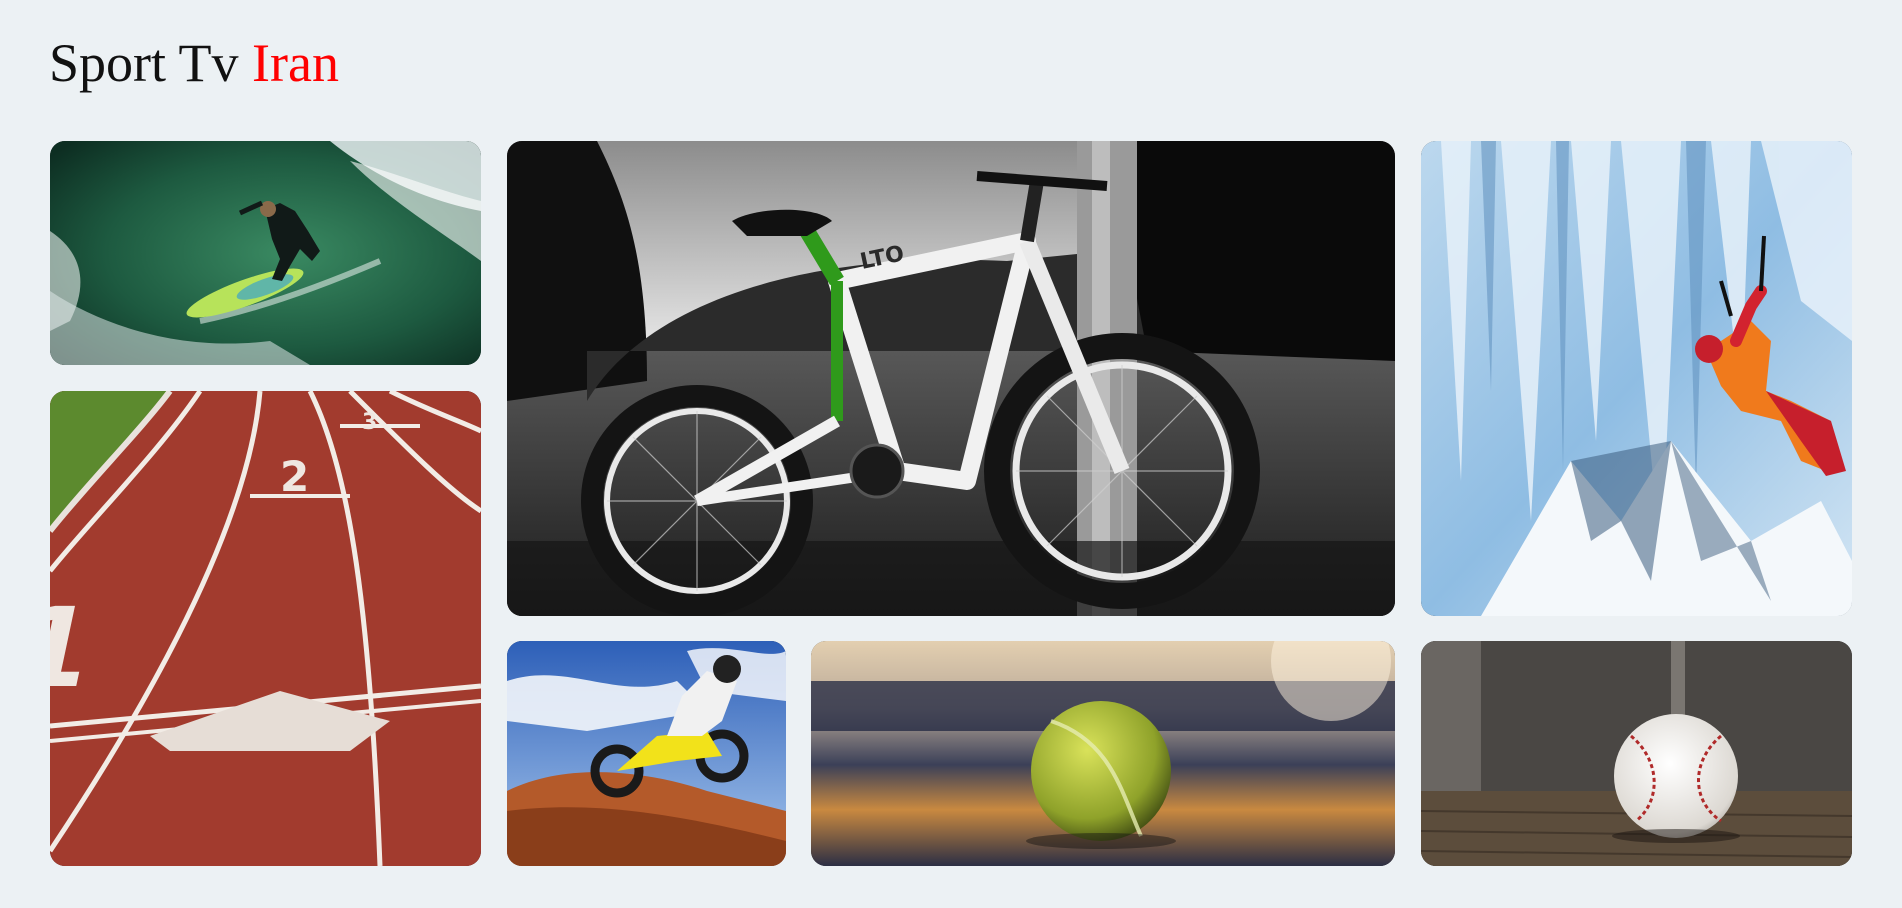 This screenshot has width=1902, height=908. I want to click on motocross-image, so click(646, 753).